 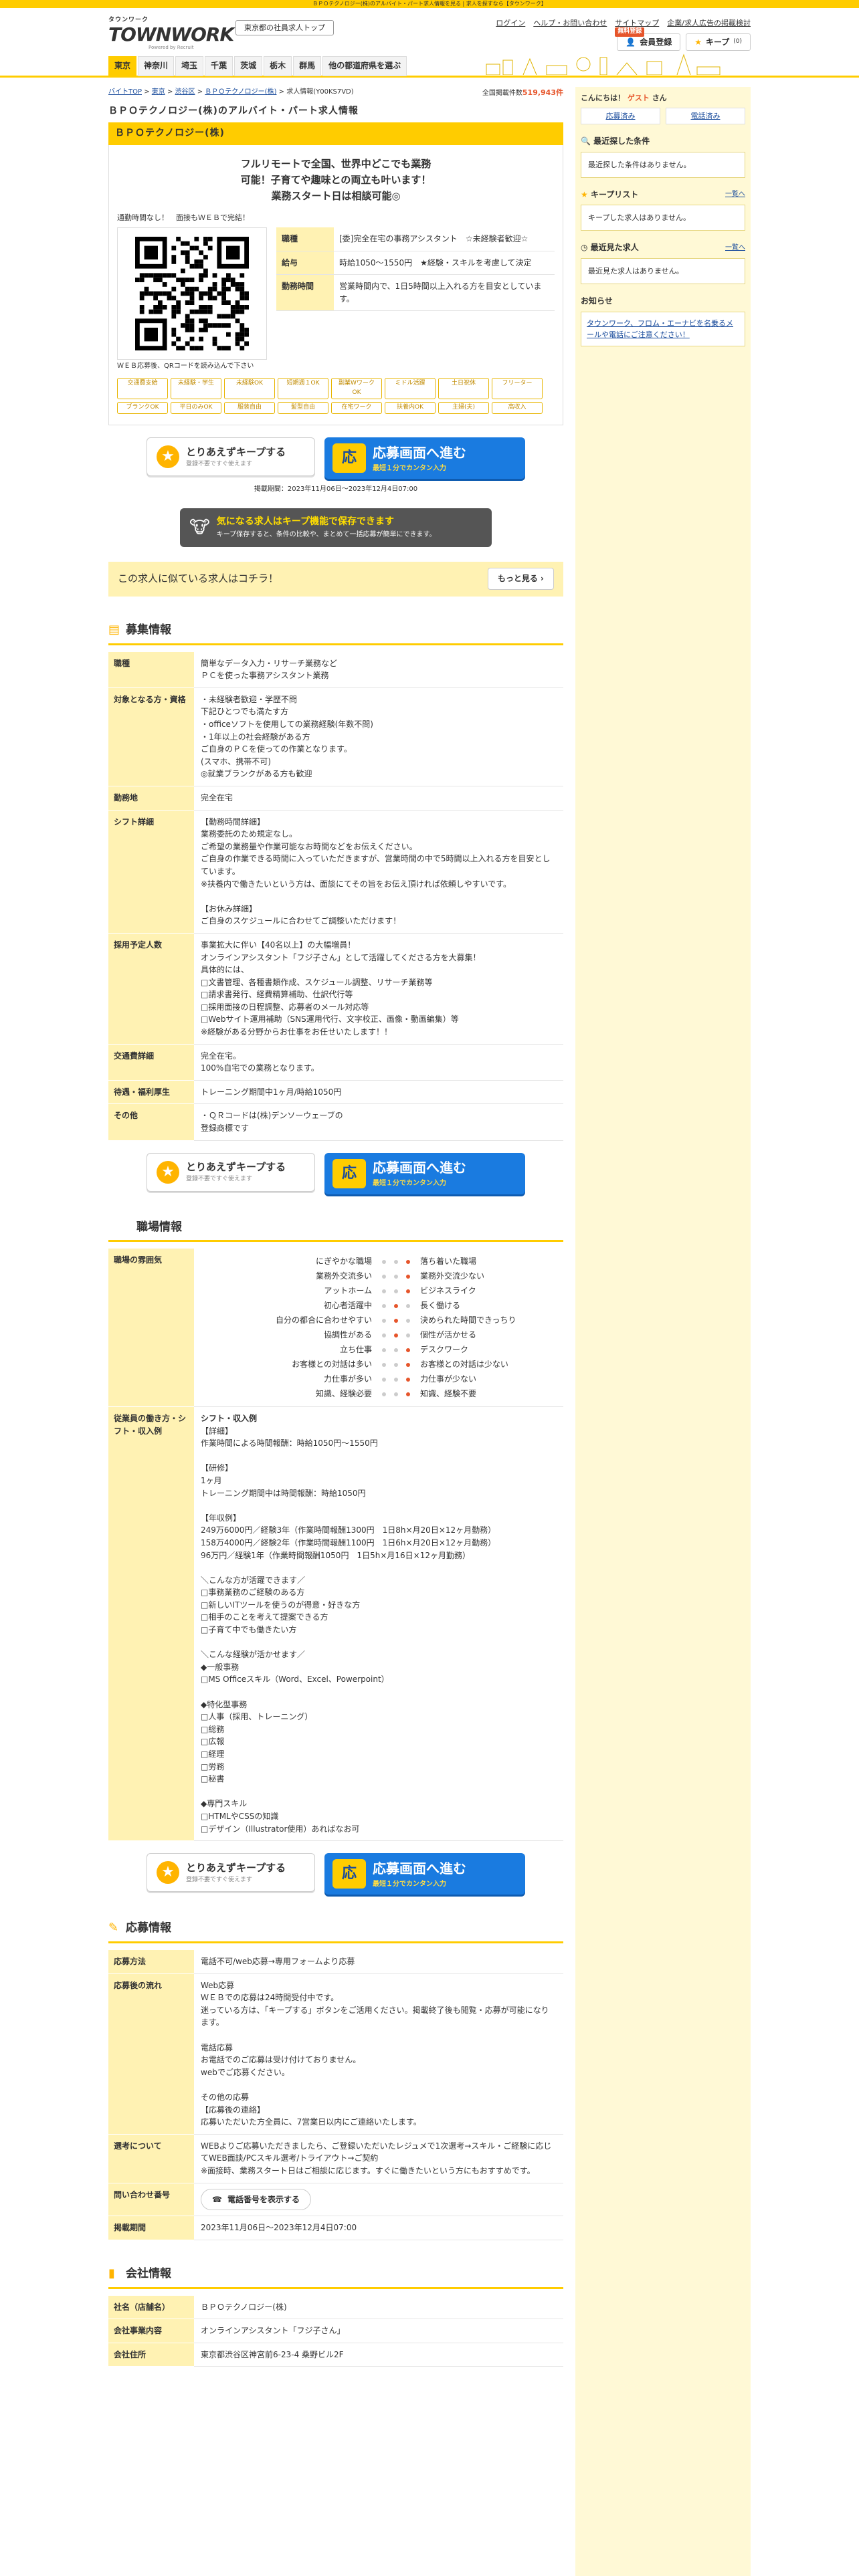 What do you see at coordinates (709, 23) in the screenshot?
I see `advertise-link: 企業/求人広告の掲載検討` at bounding box center [709, 23].